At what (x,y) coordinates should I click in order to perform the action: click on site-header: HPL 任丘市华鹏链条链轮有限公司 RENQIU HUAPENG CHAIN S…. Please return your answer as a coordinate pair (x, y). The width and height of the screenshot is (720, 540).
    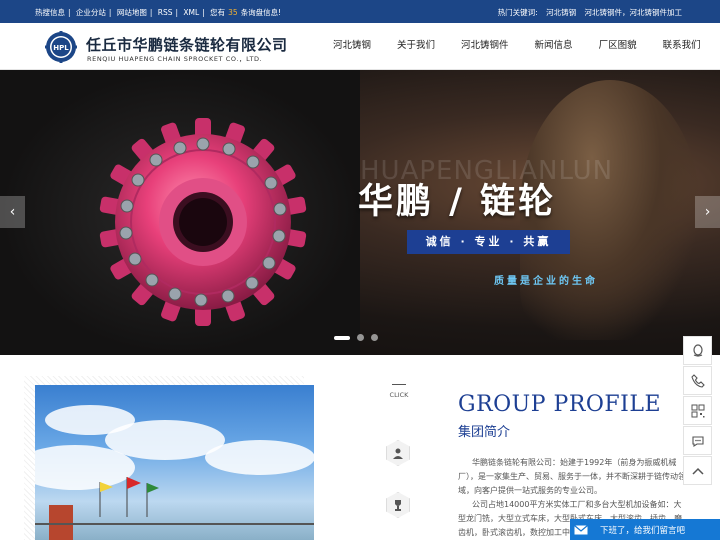
    Looking at the image, I should click on (360, 46).